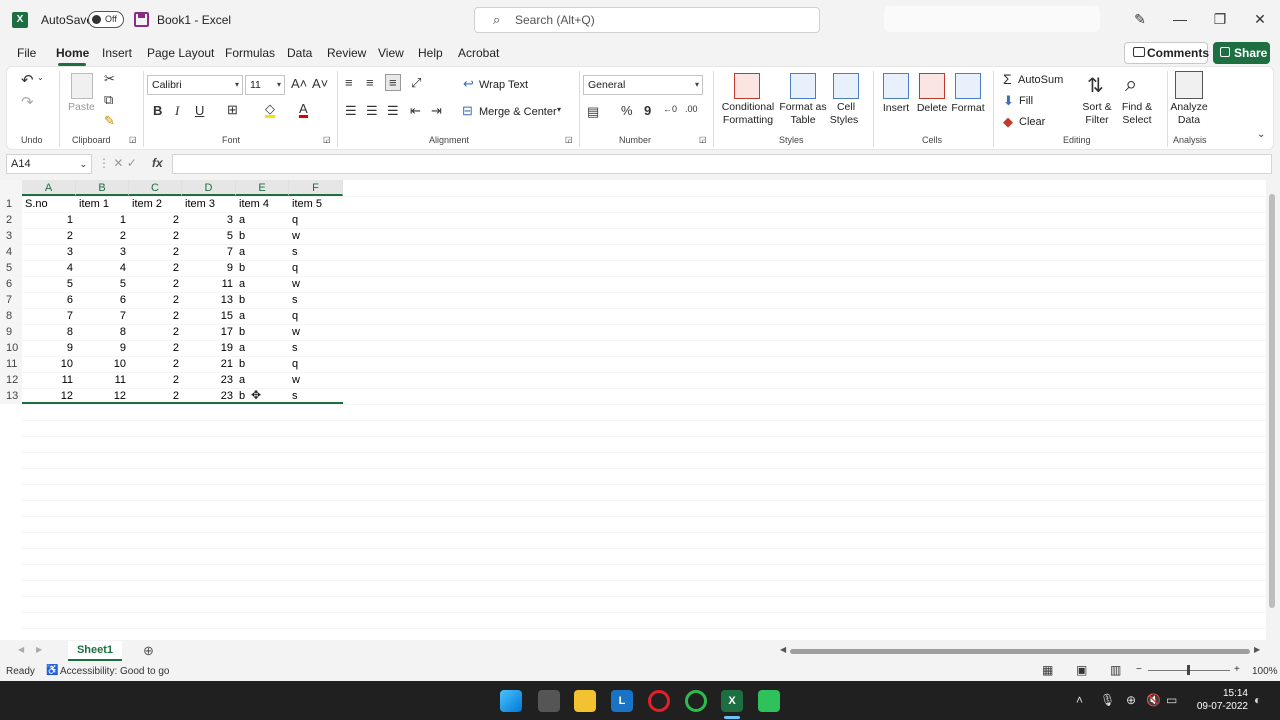  I want to click on italic-button: I, so click(177, 111).